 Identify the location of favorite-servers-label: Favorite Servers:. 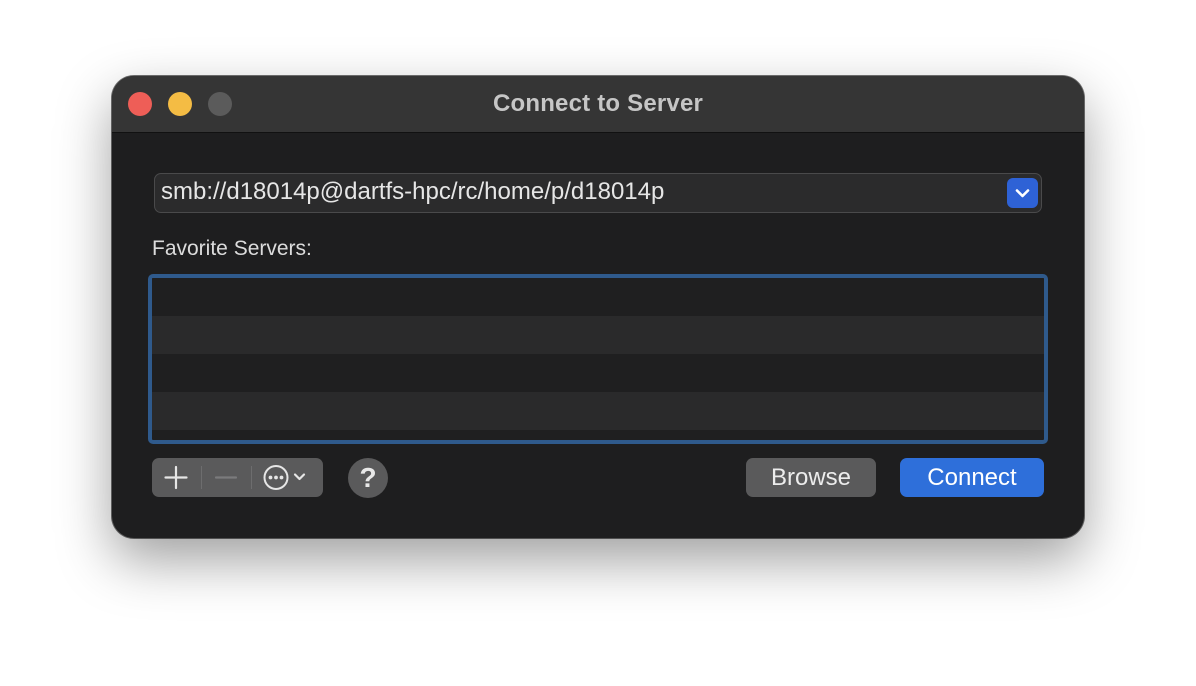
(232, 248).